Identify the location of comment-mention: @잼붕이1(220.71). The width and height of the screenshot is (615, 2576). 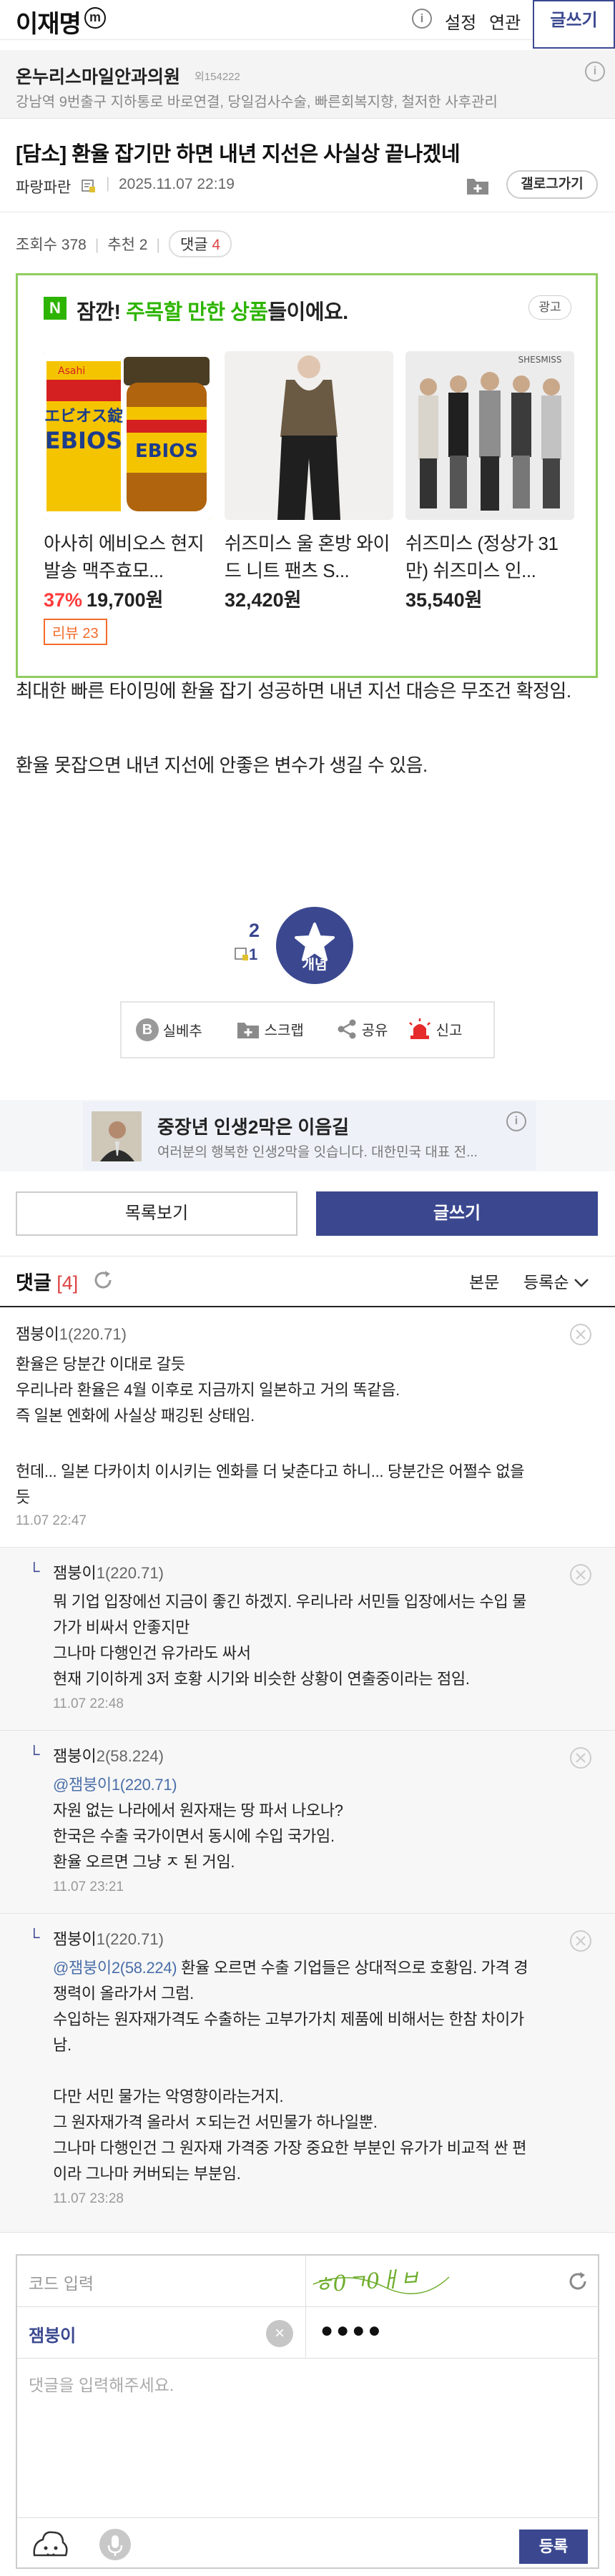
(115, 1784).